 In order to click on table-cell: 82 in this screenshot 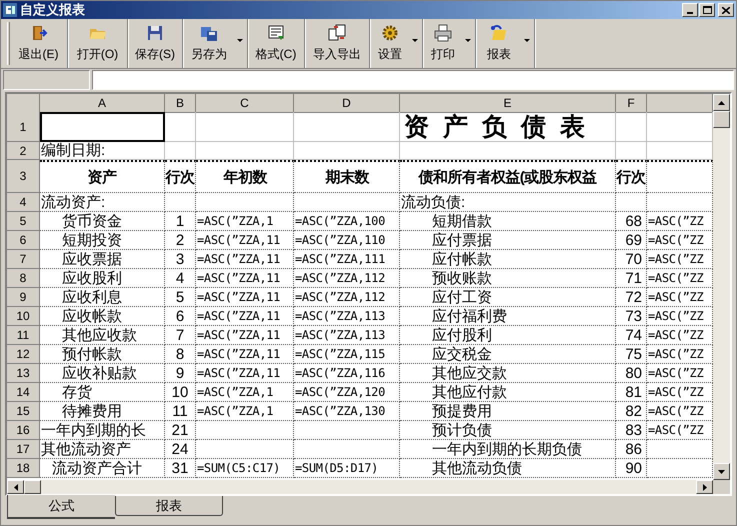, I will do `click(631, 411)`.